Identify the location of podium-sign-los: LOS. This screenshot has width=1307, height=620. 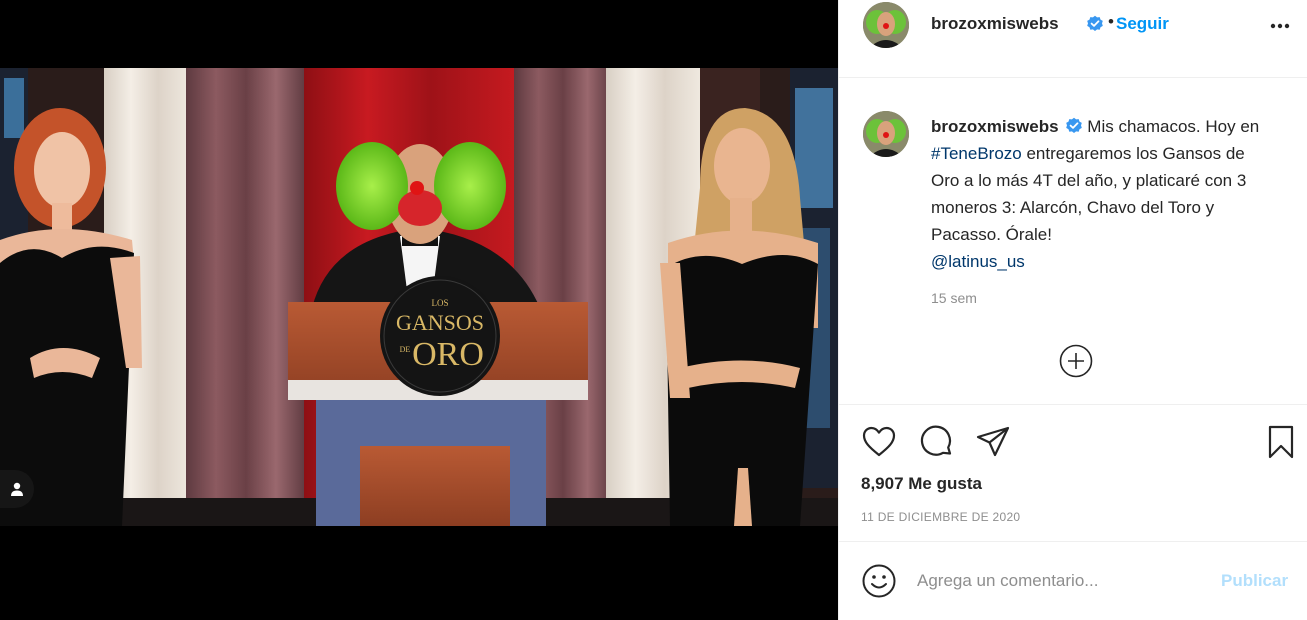
(439, 303).